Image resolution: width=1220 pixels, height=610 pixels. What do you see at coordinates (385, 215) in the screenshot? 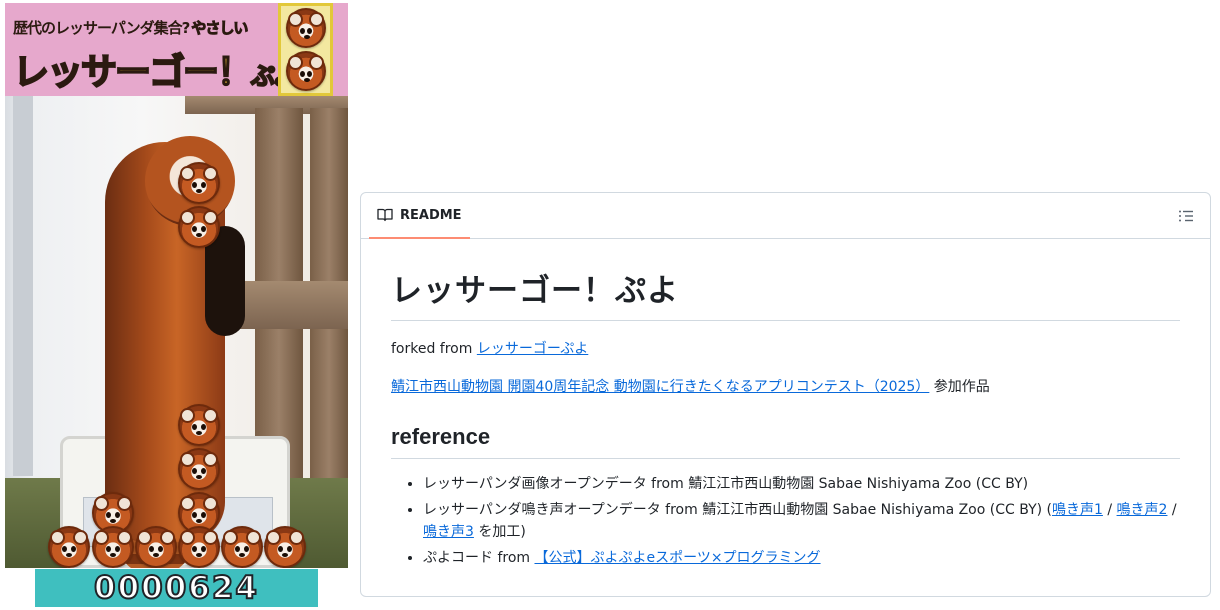
I see `book-icon` at bounding box center [385, 215].